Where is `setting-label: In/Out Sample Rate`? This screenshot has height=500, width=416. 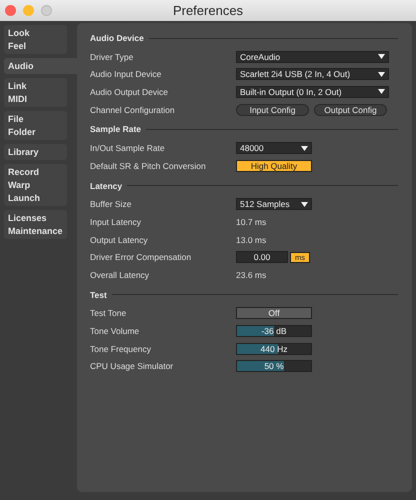 setting-label: In/Out Sample Rate is located at coordinates (128, 148).